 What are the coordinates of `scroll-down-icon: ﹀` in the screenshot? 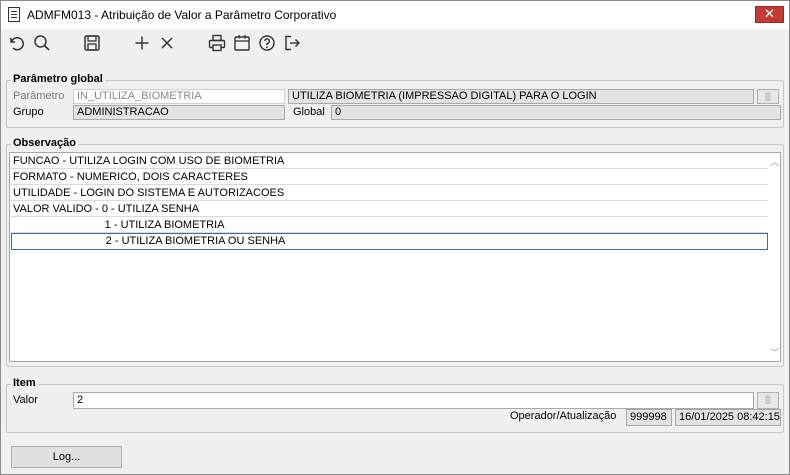 It's located at (774, 352).